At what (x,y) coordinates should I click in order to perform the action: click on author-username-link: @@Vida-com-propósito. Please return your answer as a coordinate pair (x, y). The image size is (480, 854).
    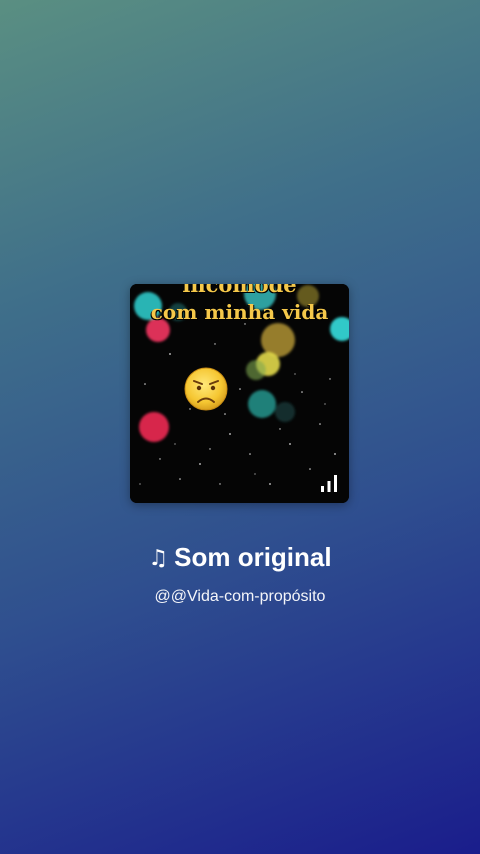
    Looking at the image, I should click on (240, 597).